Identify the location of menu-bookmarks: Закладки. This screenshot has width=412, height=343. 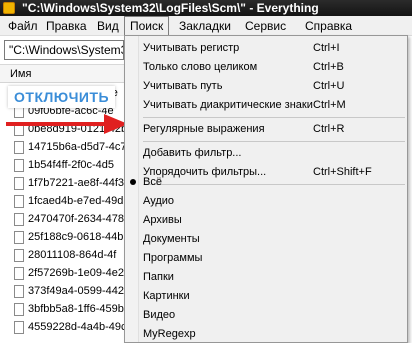
(205, 26).